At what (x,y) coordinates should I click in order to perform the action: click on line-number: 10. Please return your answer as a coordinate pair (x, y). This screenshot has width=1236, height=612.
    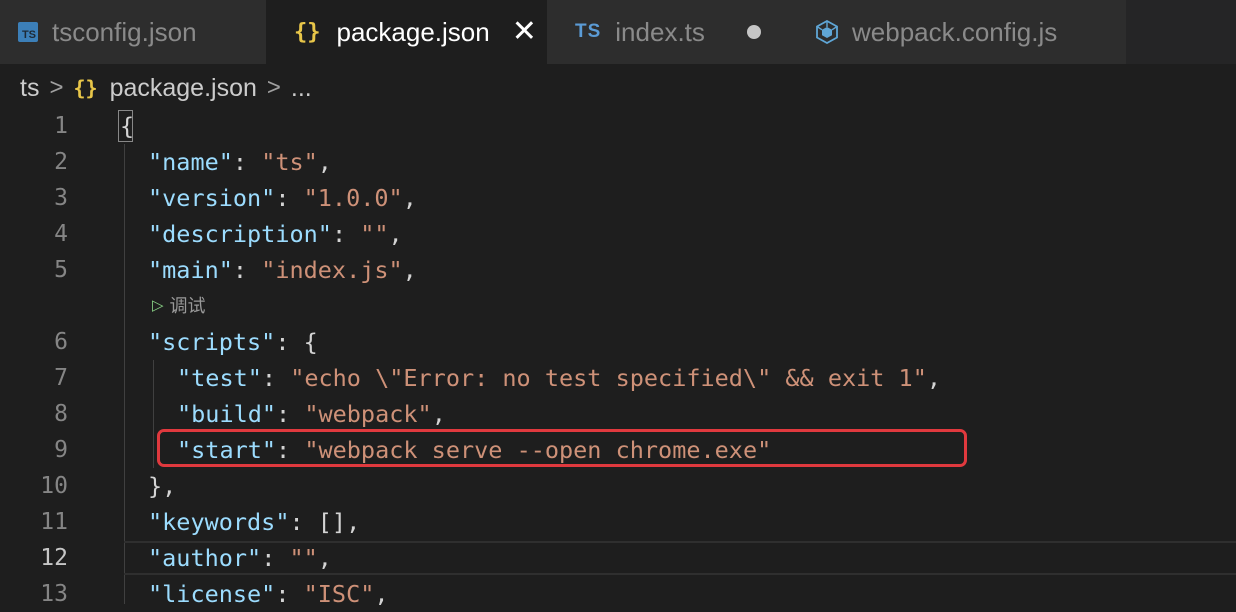
    Looking at the image, I should click on (54, 486).